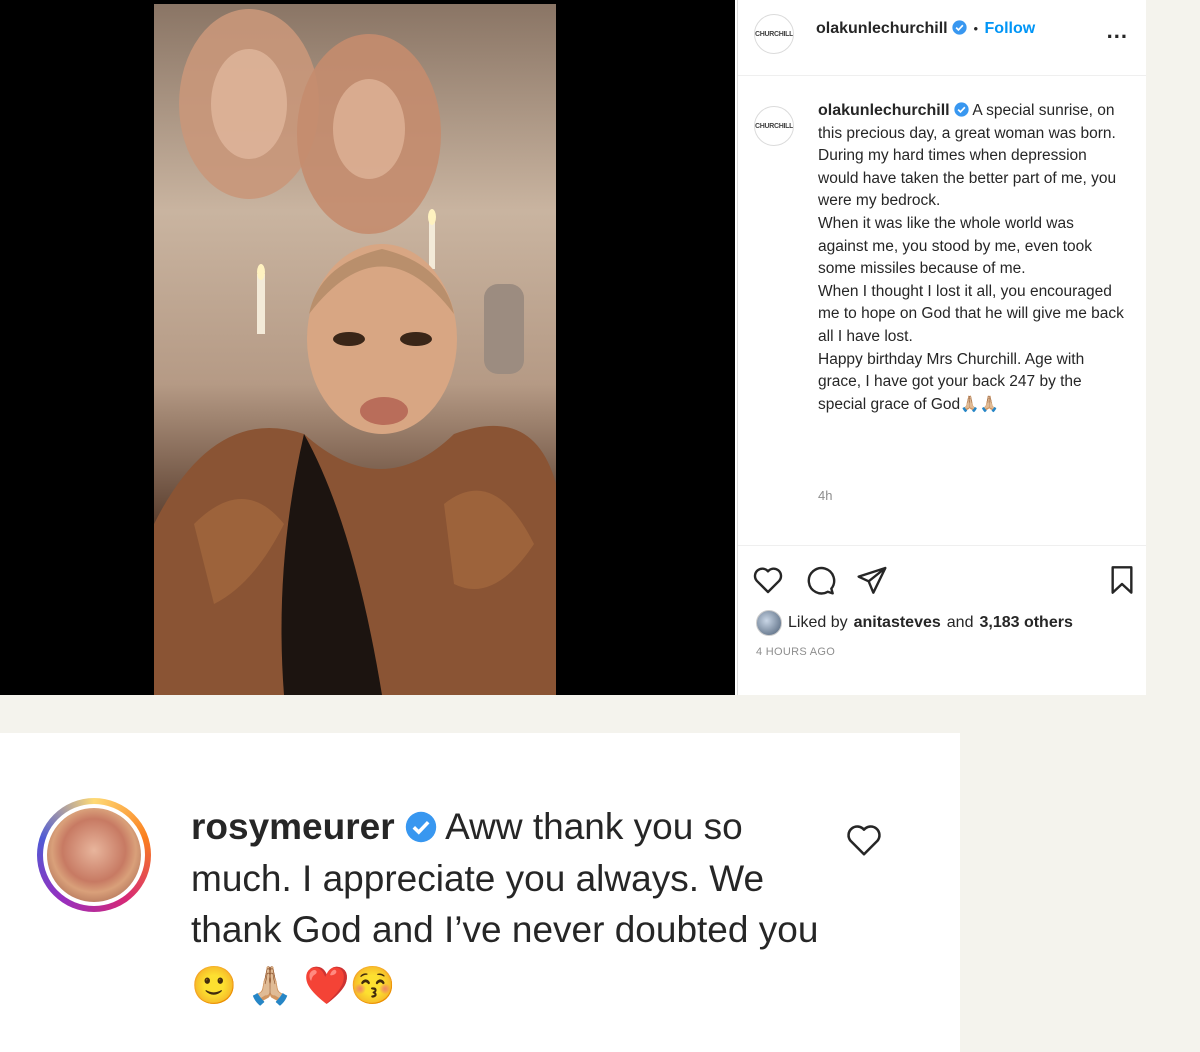  Describe the element at coordinates (293, 826) in the screenshot. I see `comment-username: rosymeurer` at that location.